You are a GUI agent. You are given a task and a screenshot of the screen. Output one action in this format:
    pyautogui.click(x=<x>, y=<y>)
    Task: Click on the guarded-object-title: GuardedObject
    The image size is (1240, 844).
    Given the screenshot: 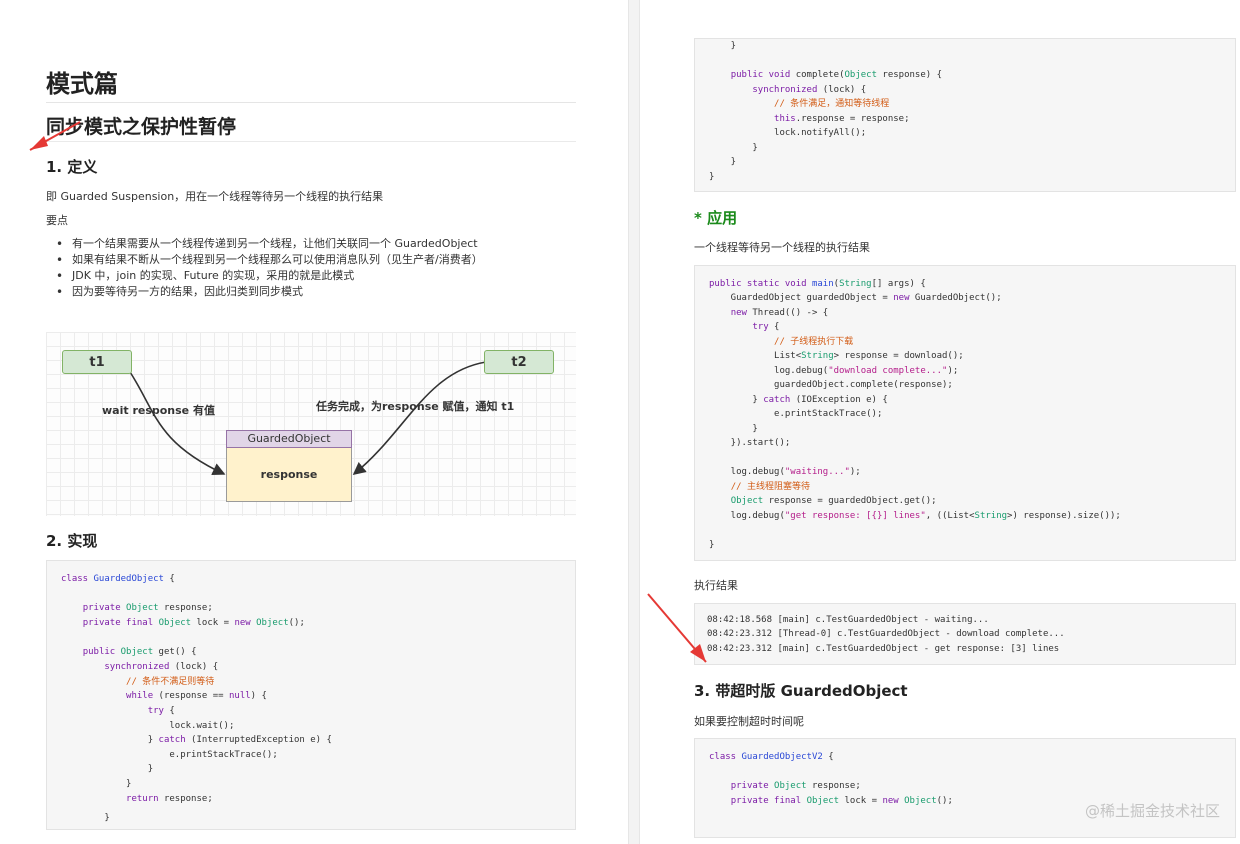 What is the action you would take?
    pyautogui.click(x=289, y=439)
    